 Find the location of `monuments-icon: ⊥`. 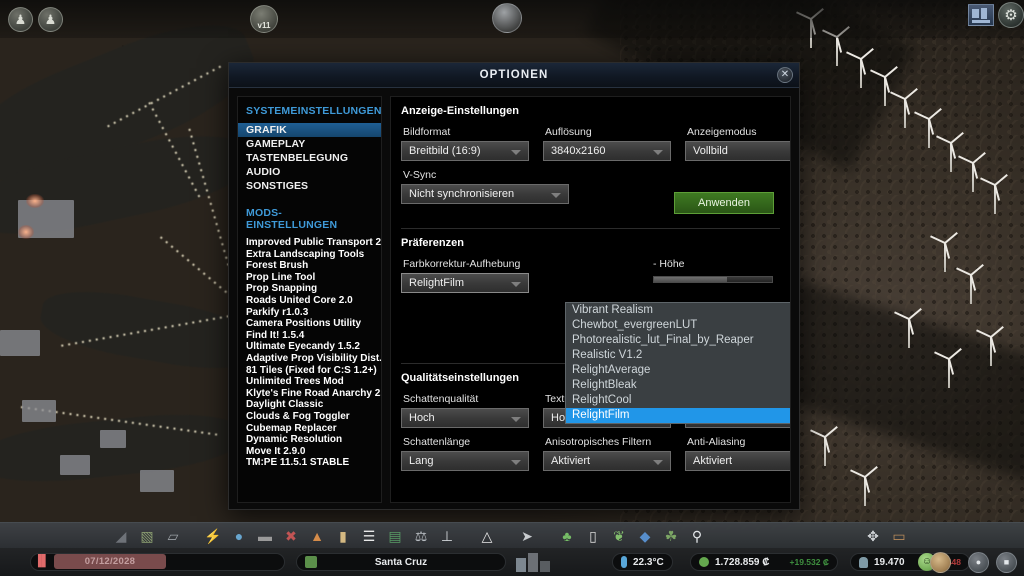

monuments-icon: ⊥ is located at coordinates (447, 536).